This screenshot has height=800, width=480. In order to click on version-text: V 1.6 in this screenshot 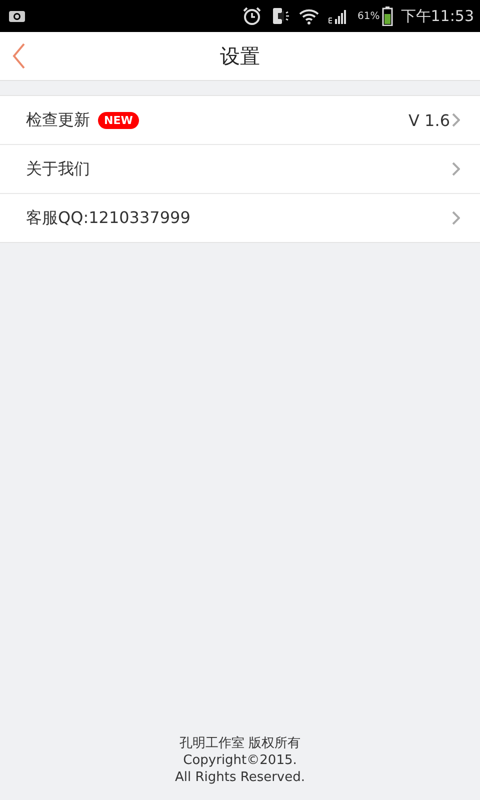, I will do `click(429, 120)`.